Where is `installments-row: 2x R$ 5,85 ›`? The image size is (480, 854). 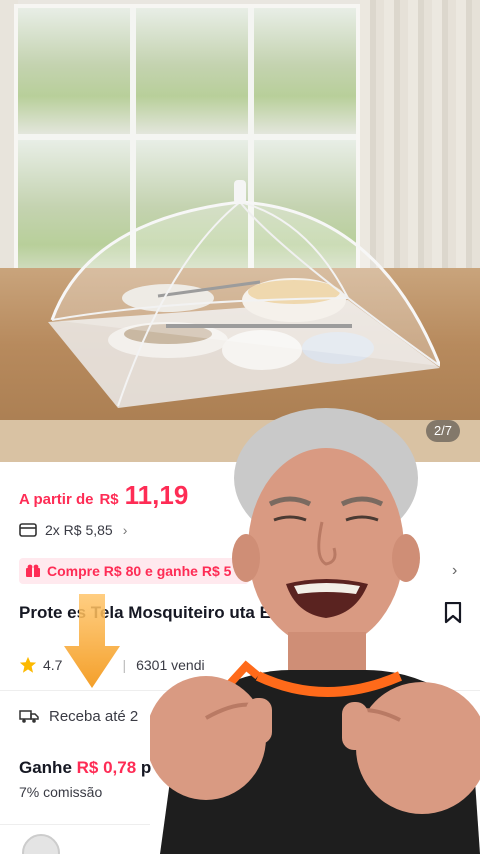 installments-row: 2x R$ 5,85 › is located at coordinates (73, 530).